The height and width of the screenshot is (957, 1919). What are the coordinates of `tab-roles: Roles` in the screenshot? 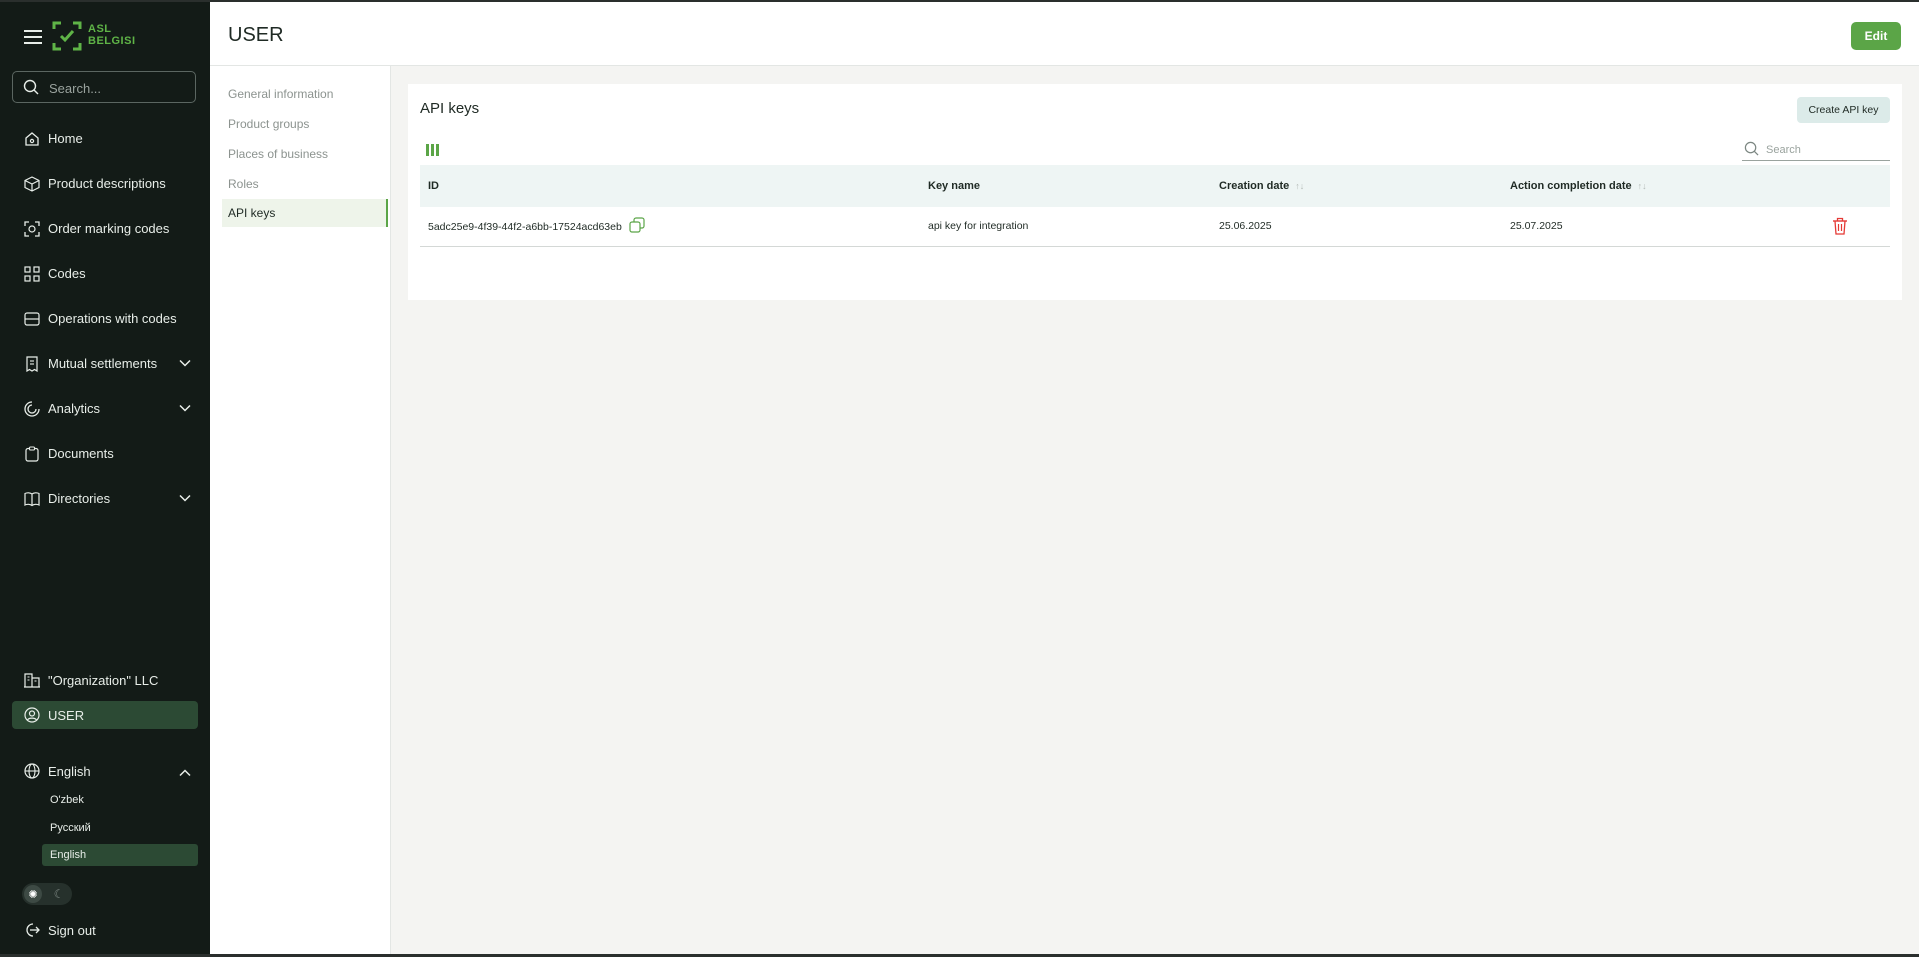 It's located at (305, 184).